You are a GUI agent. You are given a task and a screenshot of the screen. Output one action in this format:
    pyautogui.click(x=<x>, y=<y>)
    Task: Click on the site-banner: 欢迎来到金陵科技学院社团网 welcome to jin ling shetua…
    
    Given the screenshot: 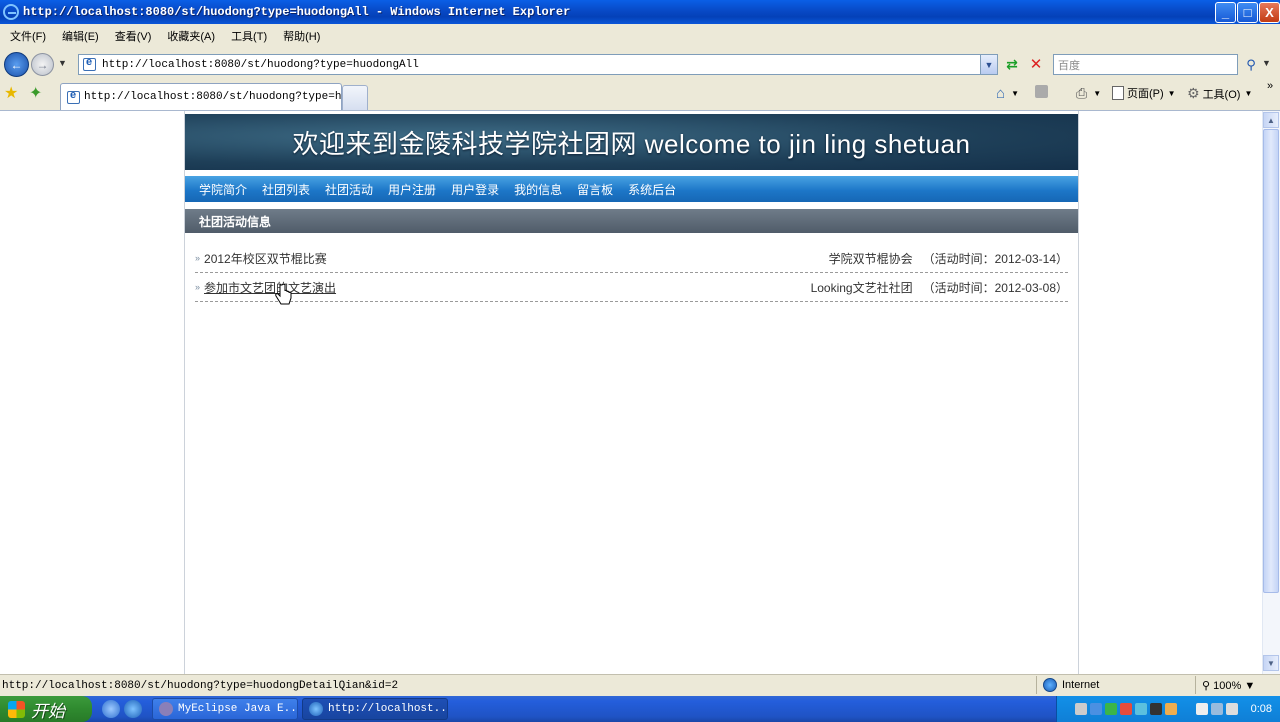 What is the action you would take?
    pyautogui.click(x=631, y=142)
    